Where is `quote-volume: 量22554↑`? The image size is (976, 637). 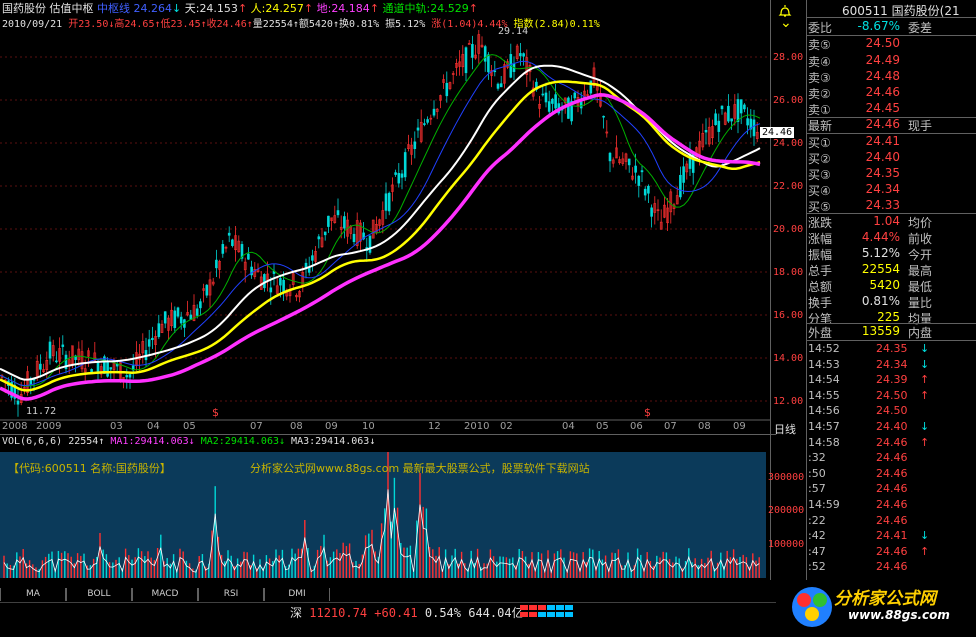
quote-volume: 量22554↑ is located at coordinates (275, 24).